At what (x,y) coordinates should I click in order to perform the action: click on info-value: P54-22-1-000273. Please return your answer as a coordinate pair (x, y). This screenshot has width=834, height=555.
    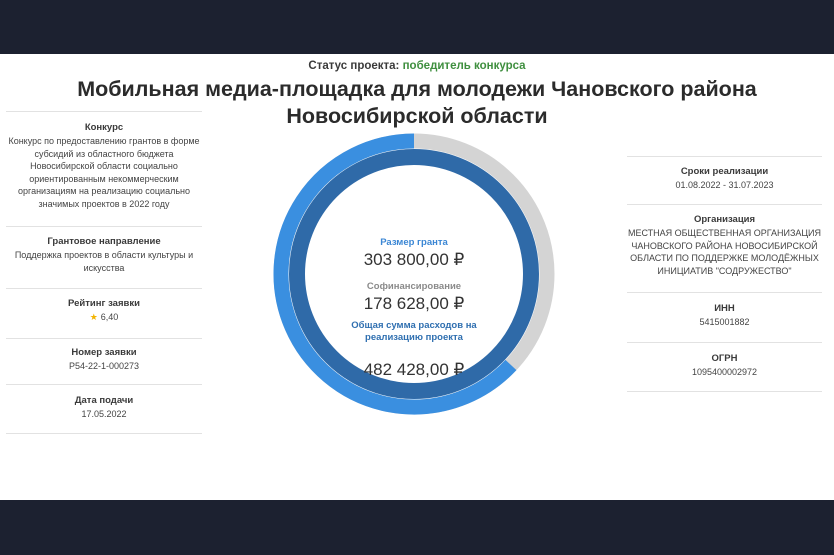
    Looking at the image, I should click on (104, 366).